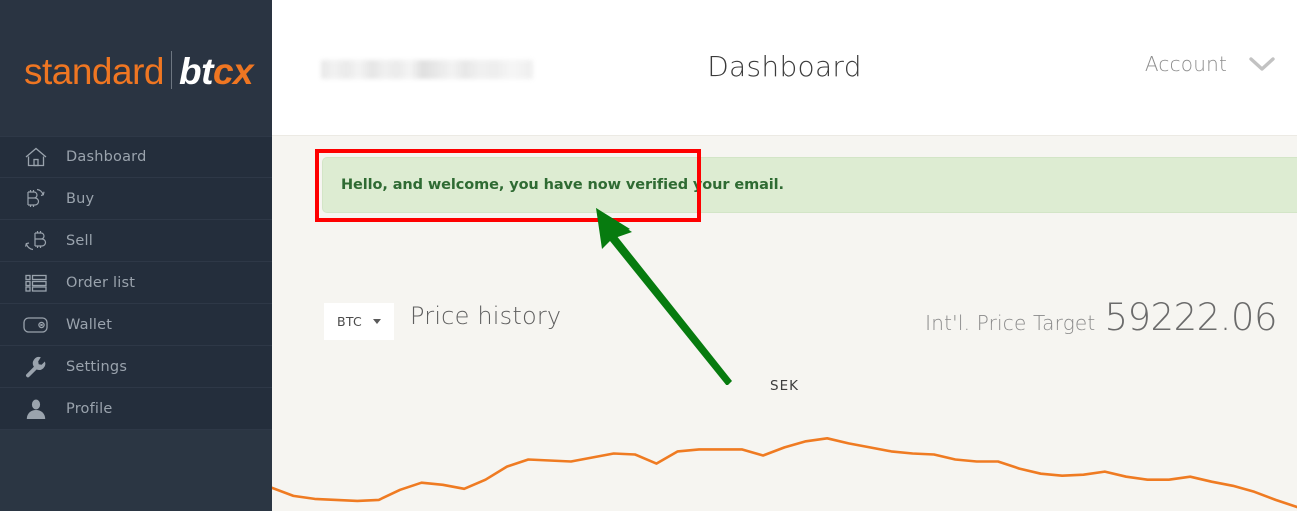 Image resolution: width=1297 pixels, height=511 pixels. What do you see at coordinates (136, 199) in the screenshot?
I see `sidebar-item-buy: Buy` at bounding box center [136, 199].